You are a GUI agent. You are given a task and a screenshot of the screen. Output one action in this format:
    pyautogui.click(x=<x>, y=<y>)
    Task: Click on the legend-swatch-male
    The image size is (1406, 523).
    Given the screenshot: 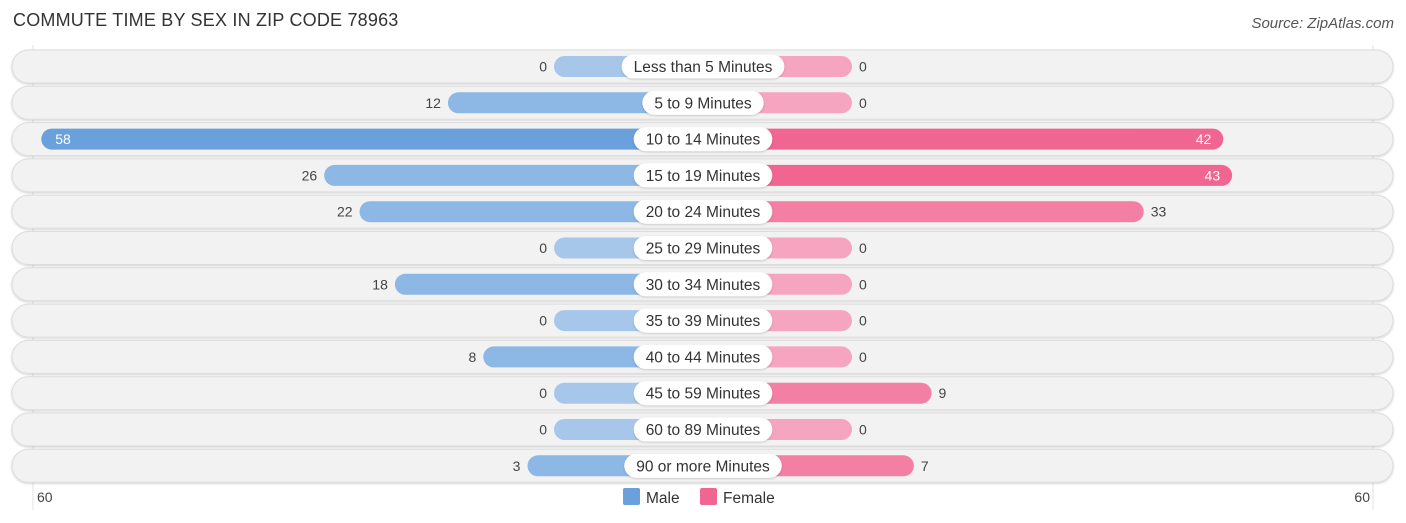 What is the action you would take?
    pyautogui.click(x=631, y=496)
    